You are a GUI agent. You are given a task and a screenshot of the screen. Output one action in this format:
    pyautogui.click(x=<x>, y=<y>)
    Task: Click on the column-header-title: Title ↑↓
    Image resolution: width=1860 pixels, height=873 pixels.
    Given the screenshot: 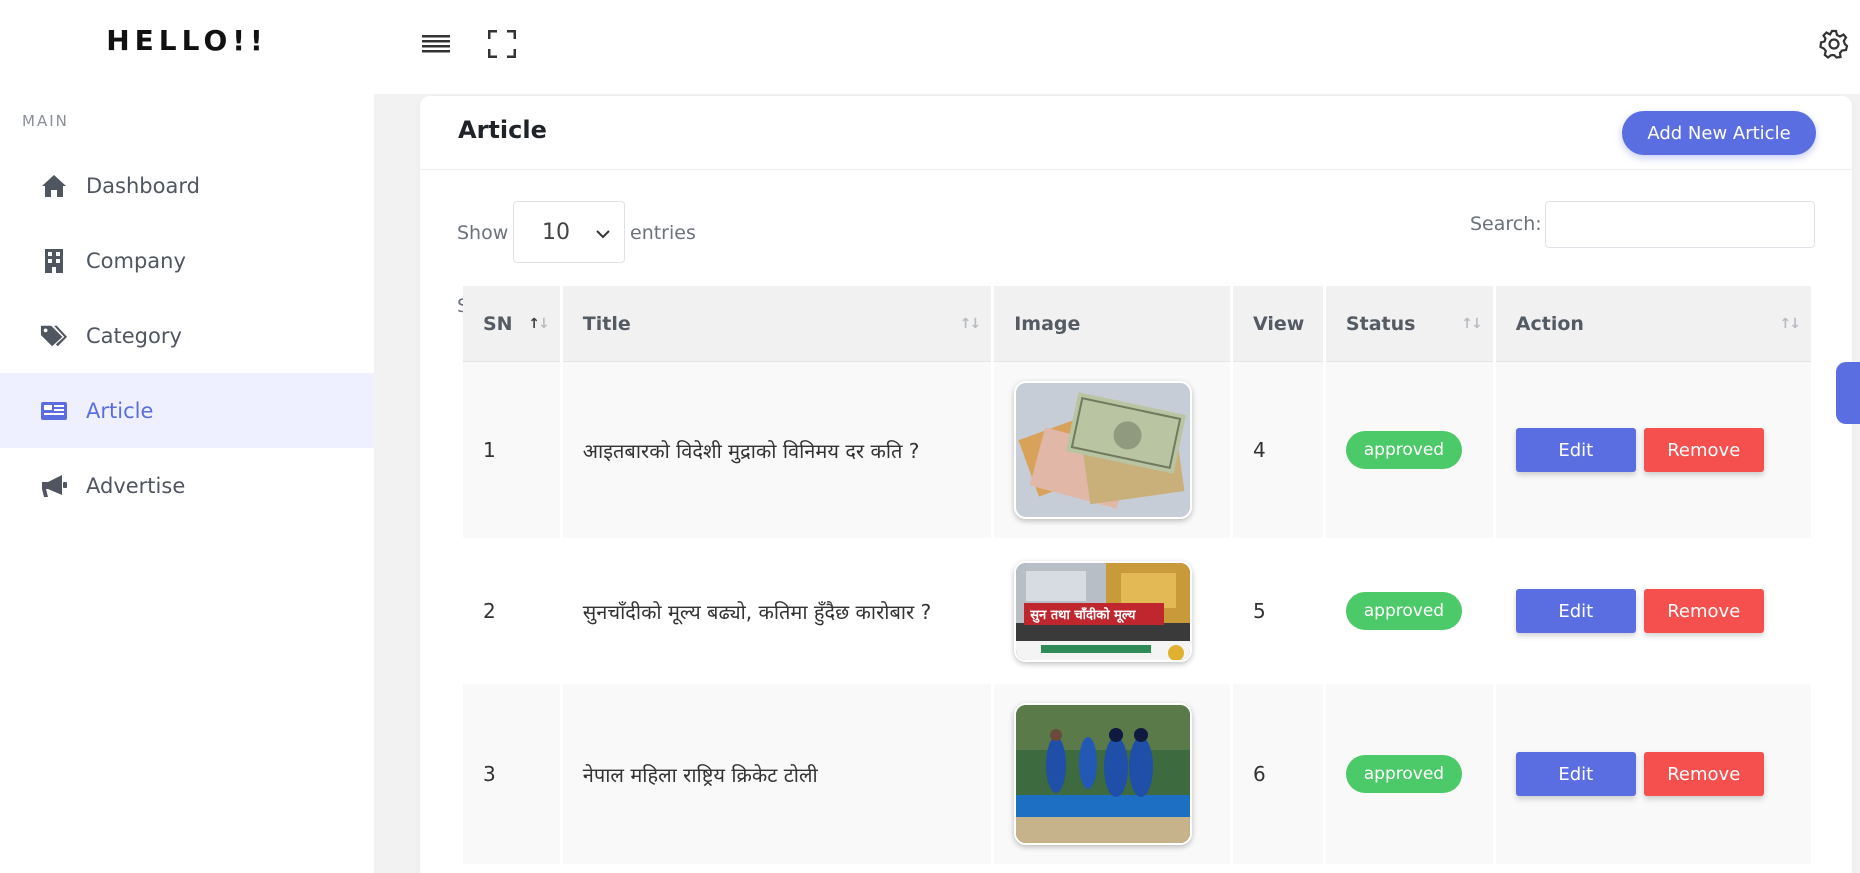 What is the action you would take?
    pyautogui.click(x=777, y=324)
    